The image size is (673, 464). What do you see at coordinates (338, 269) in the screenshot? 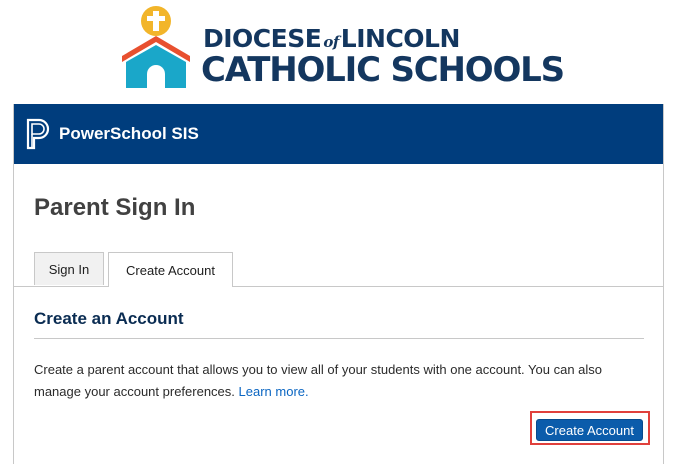
I see `tab-bar: Sign In Create Account` at bounding box center [338, 269].